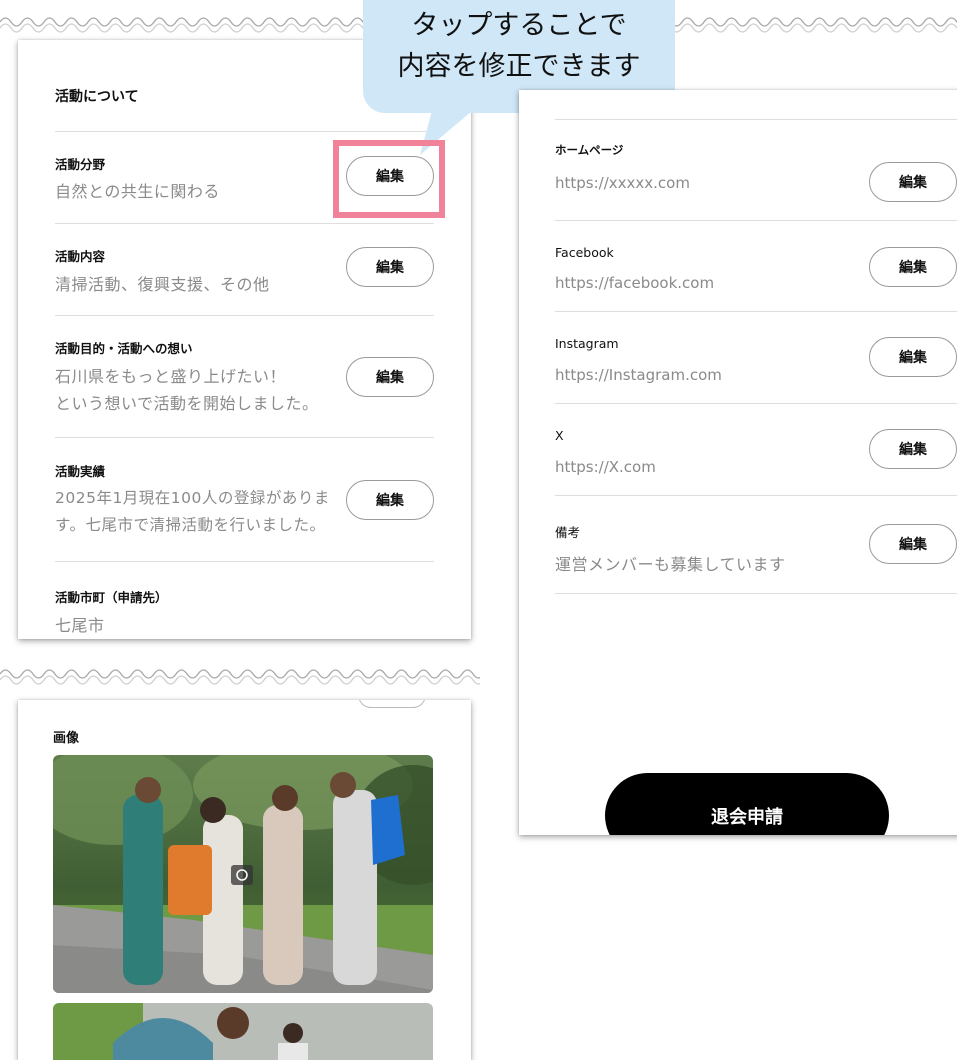 The height and width of the screenshot is (1060, 957). Describe the element at coordinates (756, 266) in the screenshot. I see `link-row-facebook: Facebook https://facebook.com 編集` at that location.